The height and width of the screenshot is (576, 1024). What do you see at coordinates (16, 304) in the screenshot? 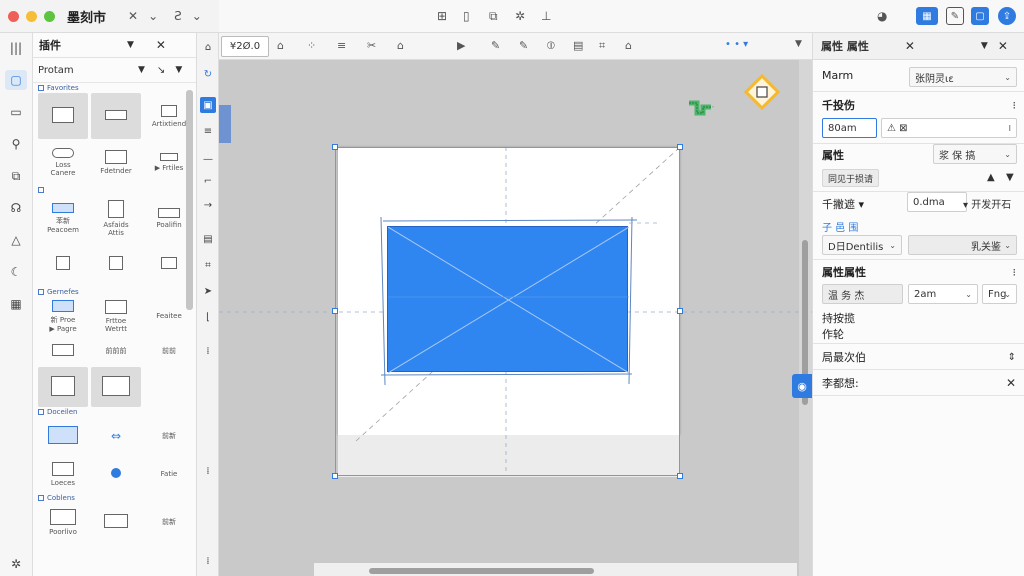
I see `table-icon: ▦` at bounding box center [16, 304].